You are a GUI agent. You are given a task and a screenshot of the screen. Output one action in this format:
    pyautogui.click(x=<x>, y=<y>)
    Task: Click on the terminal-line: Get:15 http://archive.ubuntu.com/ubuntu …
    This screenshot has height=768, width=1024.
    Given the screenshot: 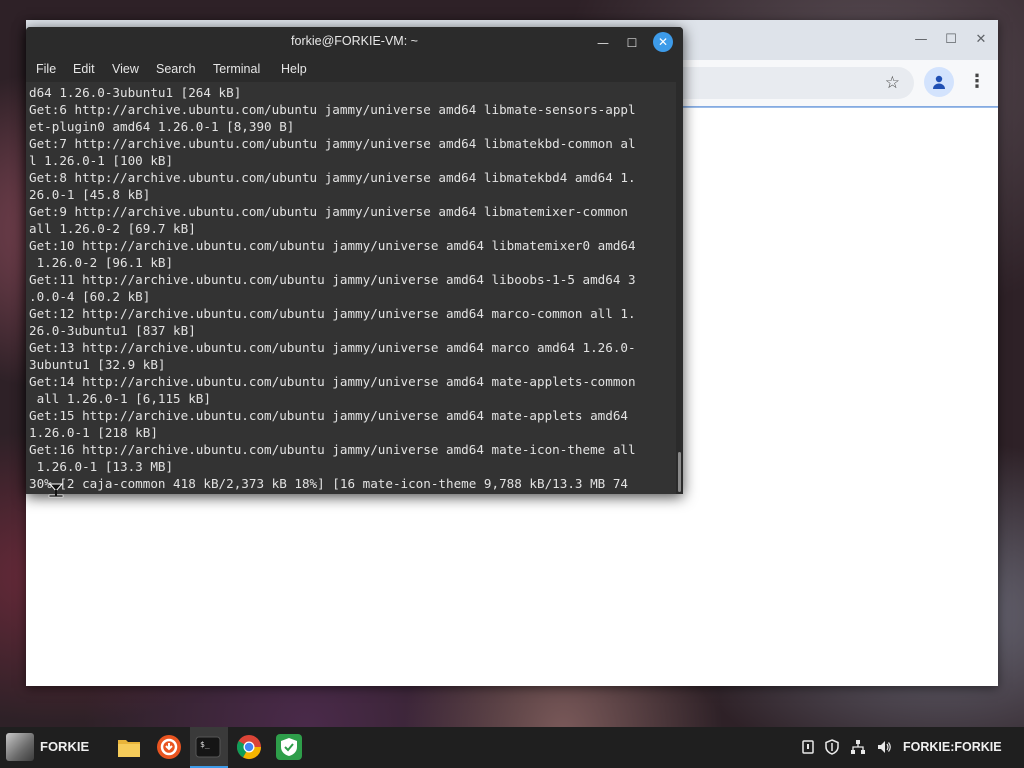 What is the action you would take?
    pyautogui.click(x=328, y=415)
    